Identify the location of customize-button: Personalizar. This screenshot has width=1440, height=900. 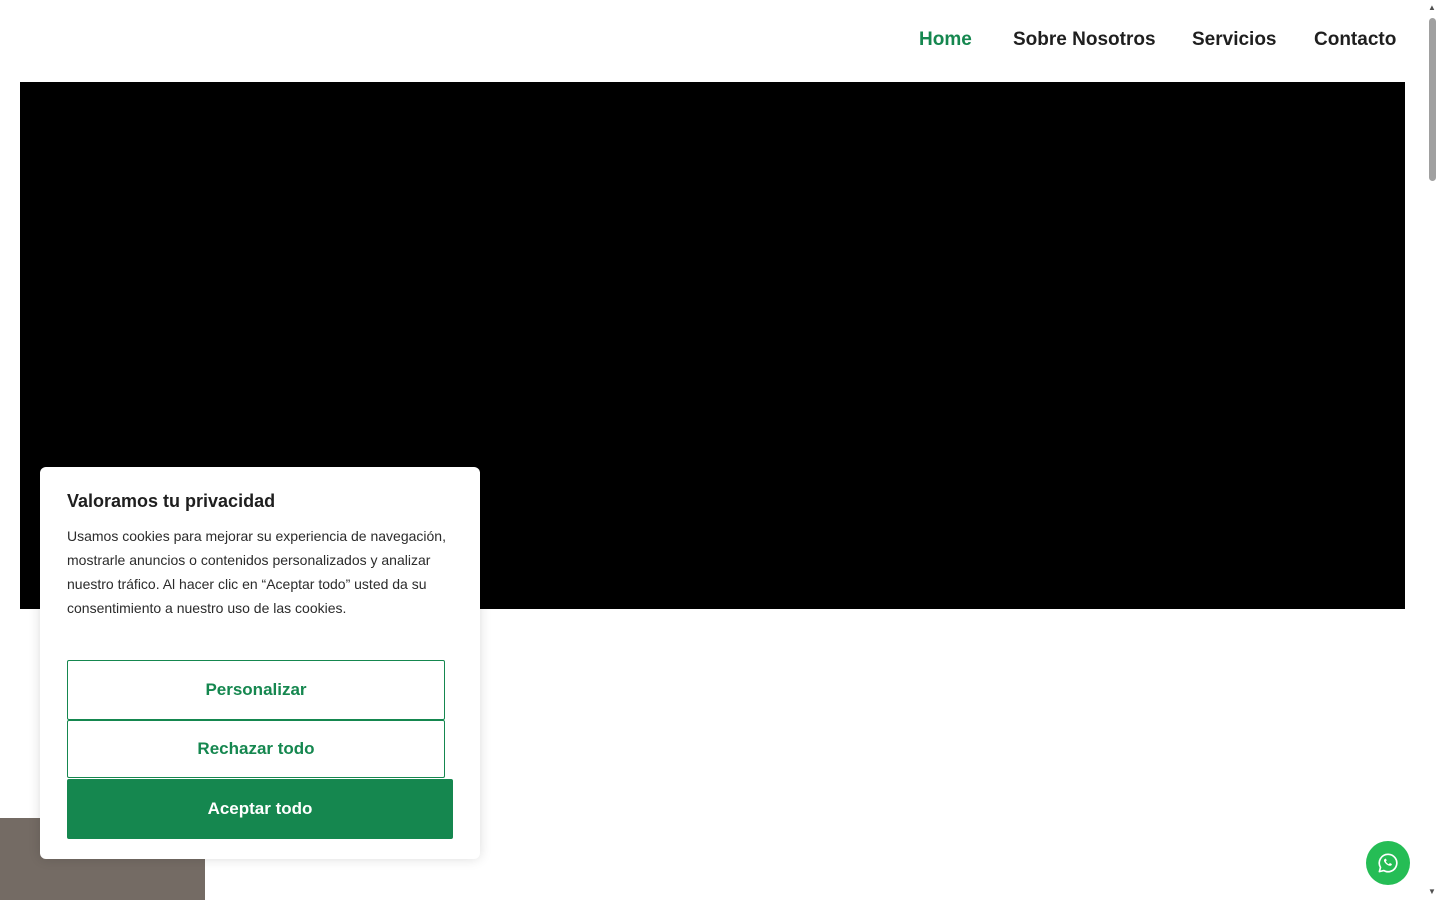
(256, 690).